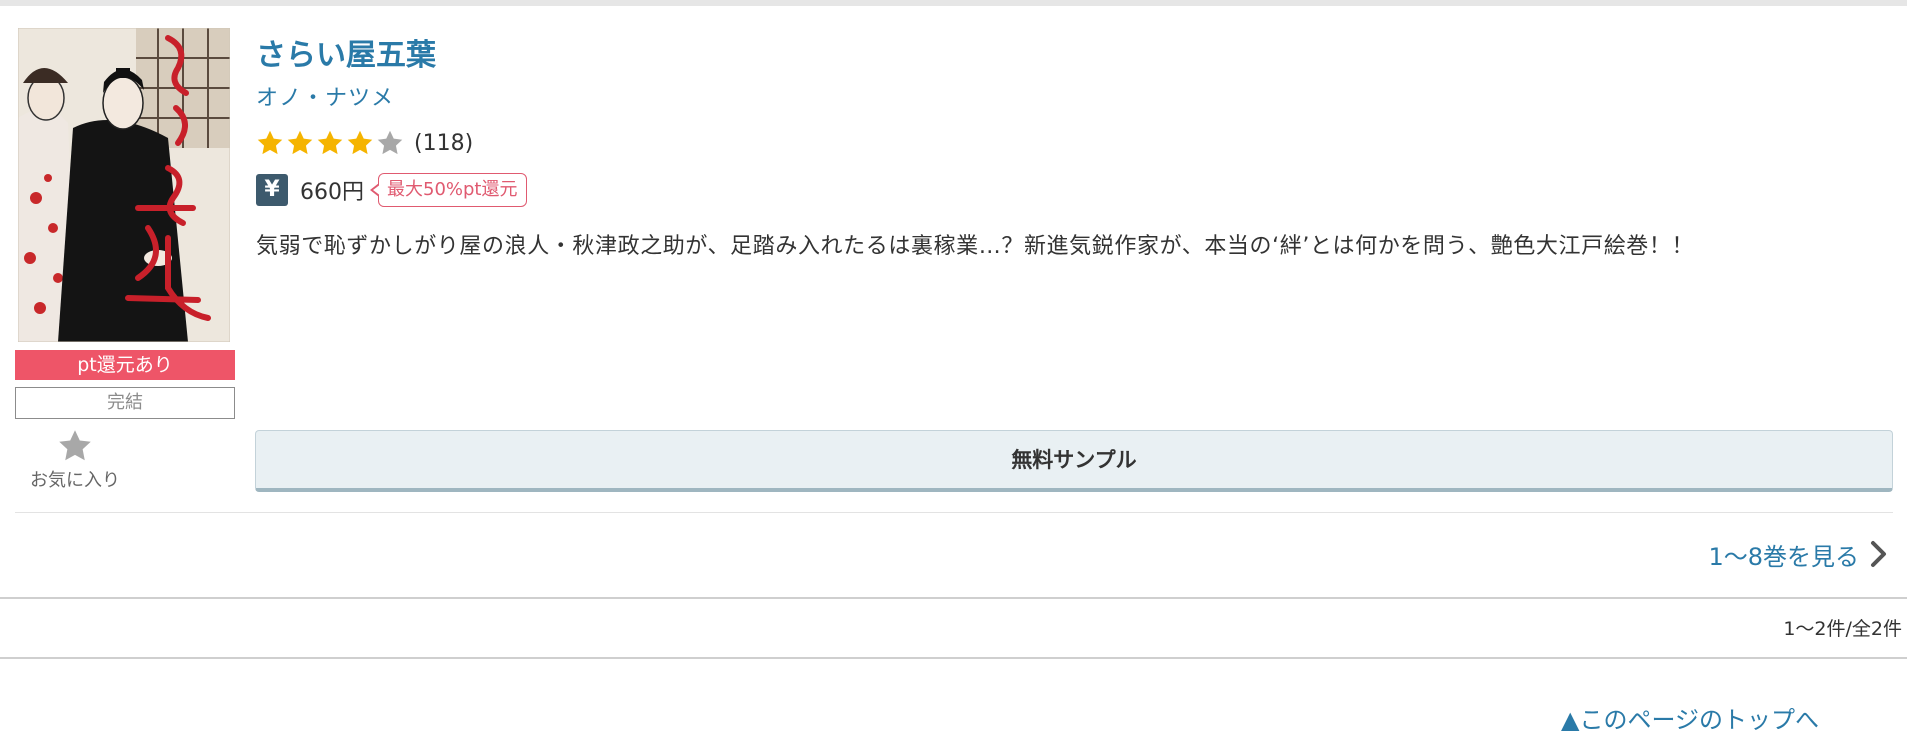 The width and height of the screenshot is (1907, 735). What do you see at coordinates (1690, 717) in the screenshot?
I see `page-top-link: ▲このページのトップへ` at bounding box center [1690, 717].